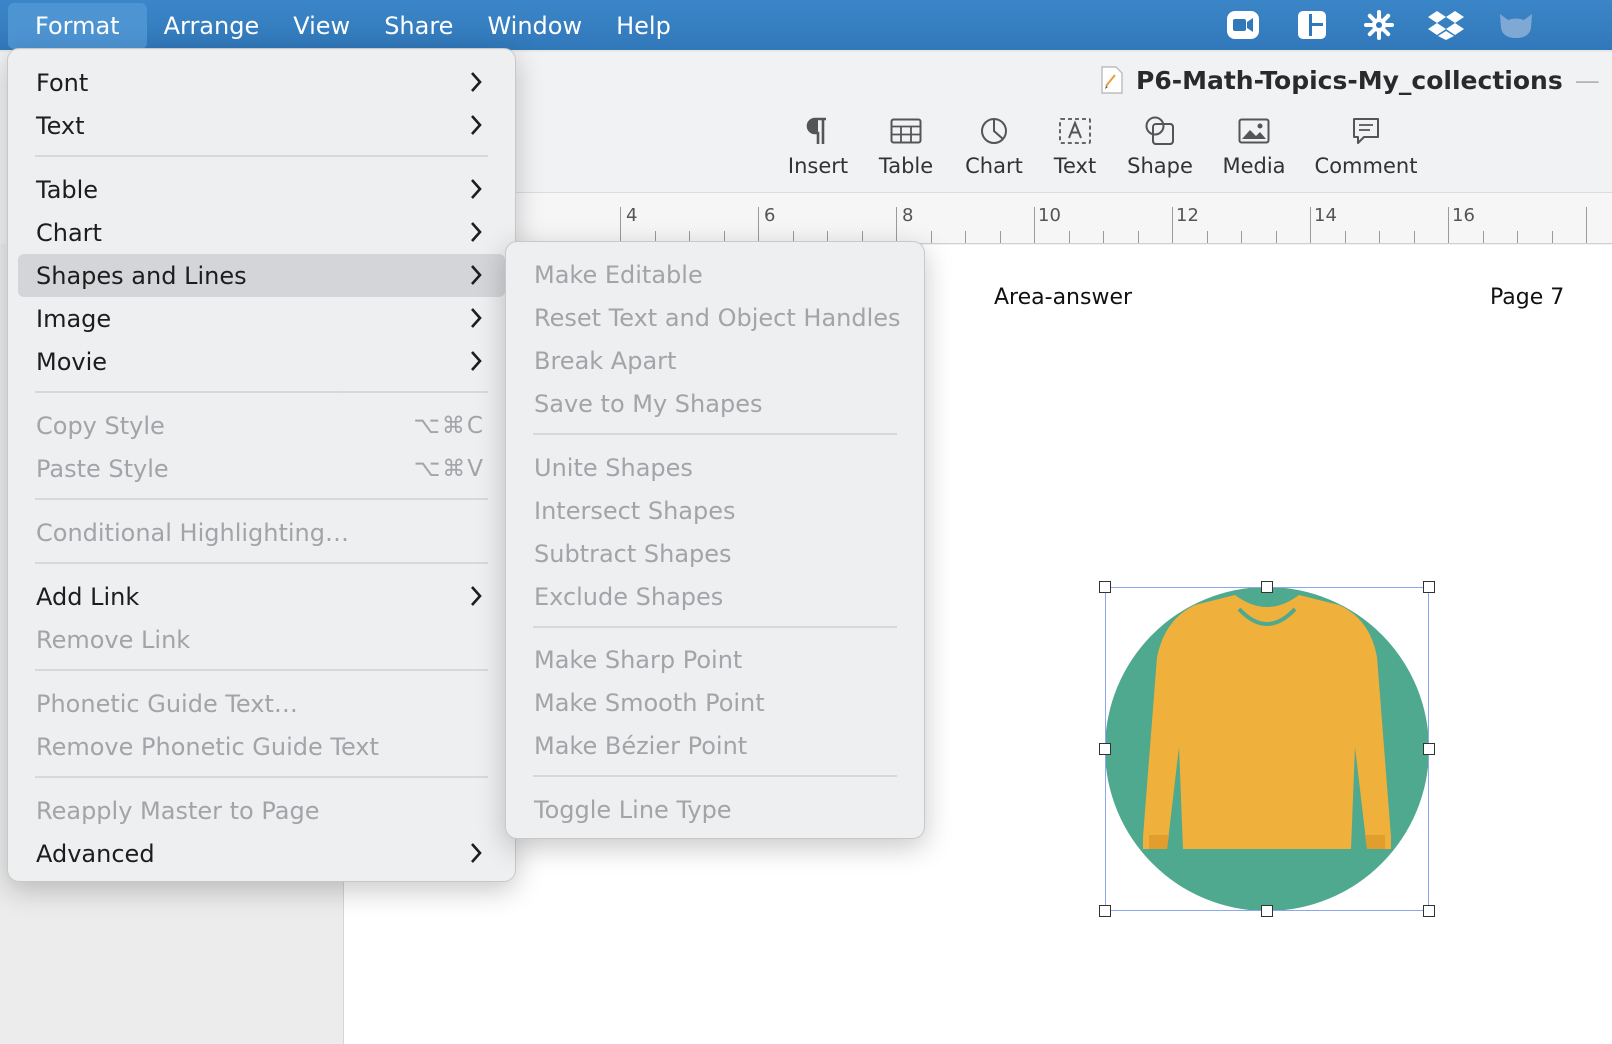  I want to click on menu-item-reapply-master: Reapply Master to Page, so click(261, 810).